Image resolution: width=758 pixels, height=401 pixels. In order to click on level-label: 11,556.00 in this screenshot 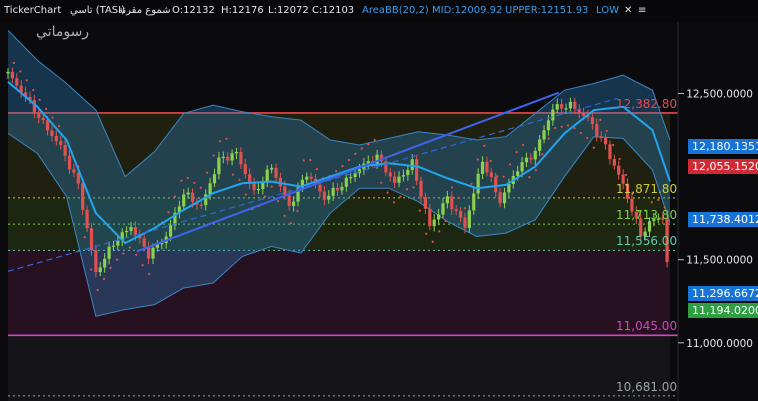, I will do `click(647, 241)`.